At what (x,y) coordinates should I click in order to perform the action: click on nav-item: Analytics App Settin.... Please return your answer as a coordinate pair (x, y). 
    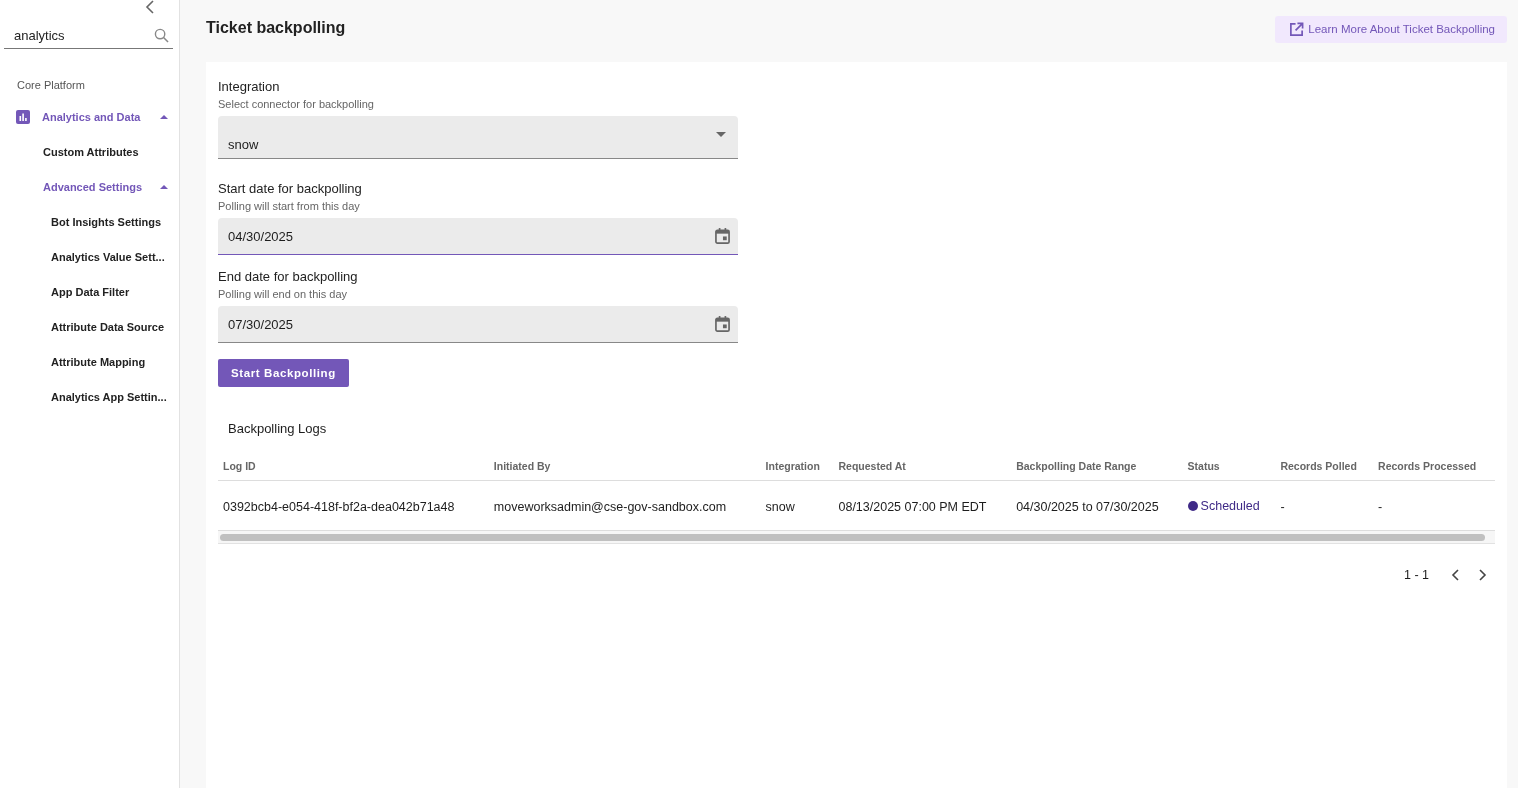
    Looking at the image, I should click on (89, 396).